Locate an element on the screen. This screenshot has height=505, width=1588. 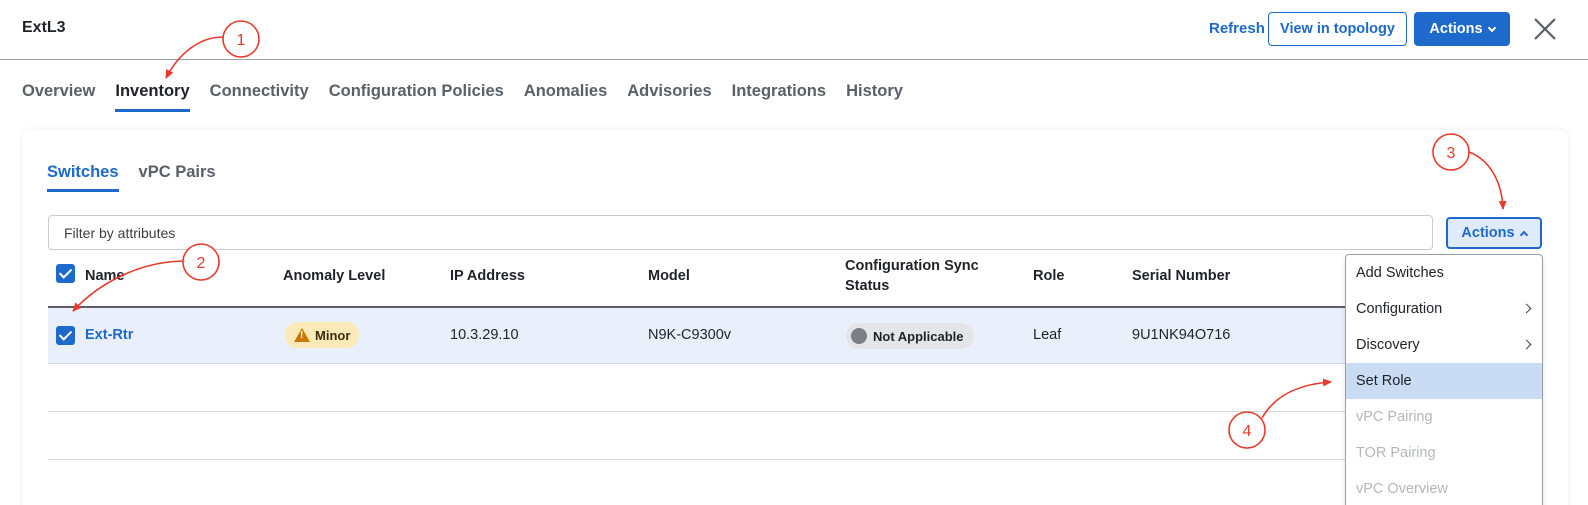
header-actions-label: Actions is located at coordinates (1456, 29).